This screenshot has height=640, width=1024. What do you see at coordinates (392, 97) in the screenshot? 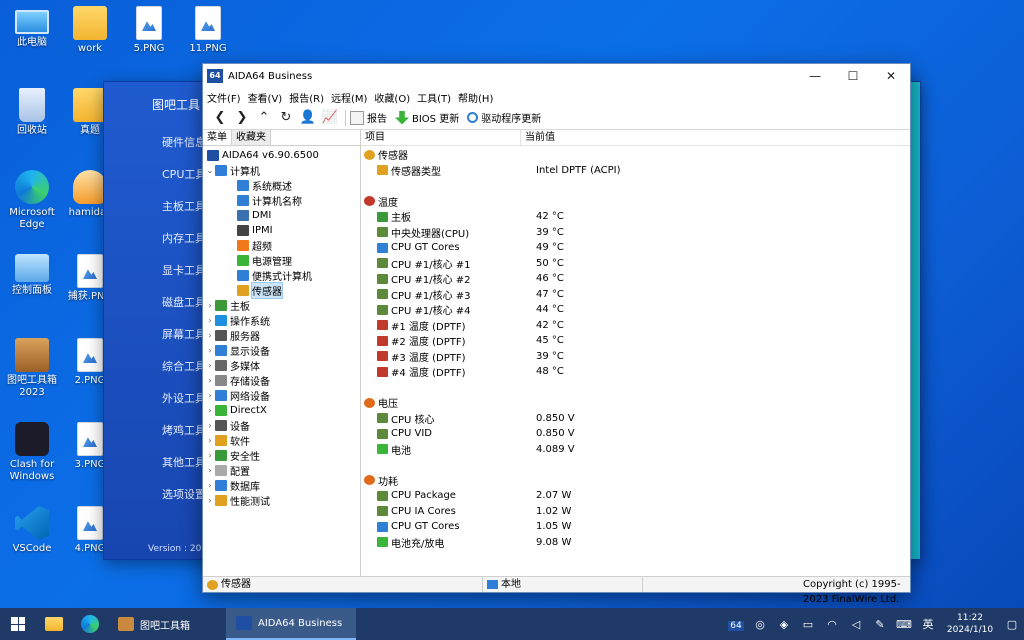
I see `menu-item: 收藏(O)` at bounding box center [392, 97].